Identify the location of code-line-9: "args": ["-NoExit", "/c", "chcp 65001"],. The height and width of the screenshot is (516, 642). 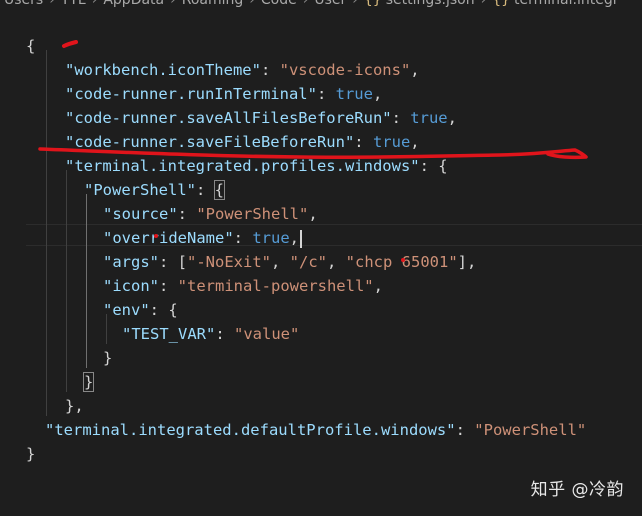
(321, 262).